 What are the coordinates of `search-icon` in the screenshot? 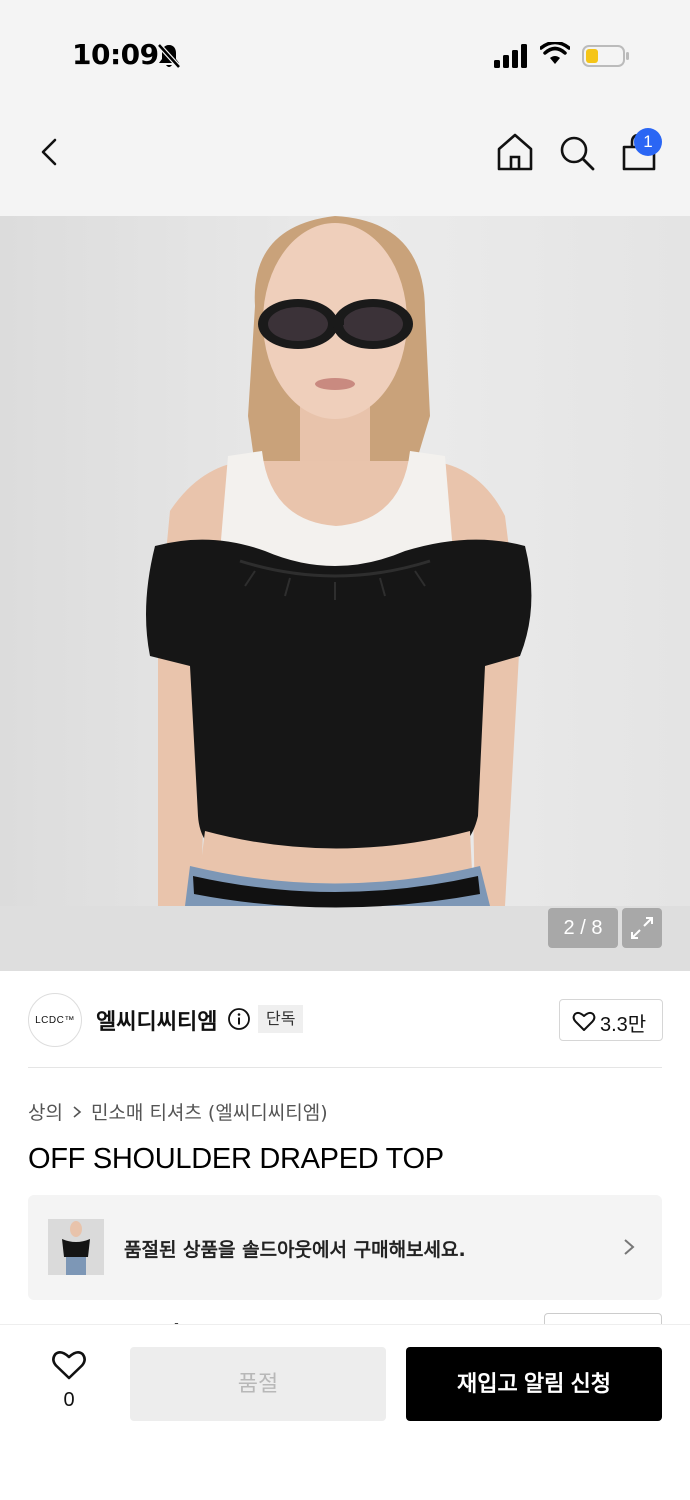 It's located at (577, 152).